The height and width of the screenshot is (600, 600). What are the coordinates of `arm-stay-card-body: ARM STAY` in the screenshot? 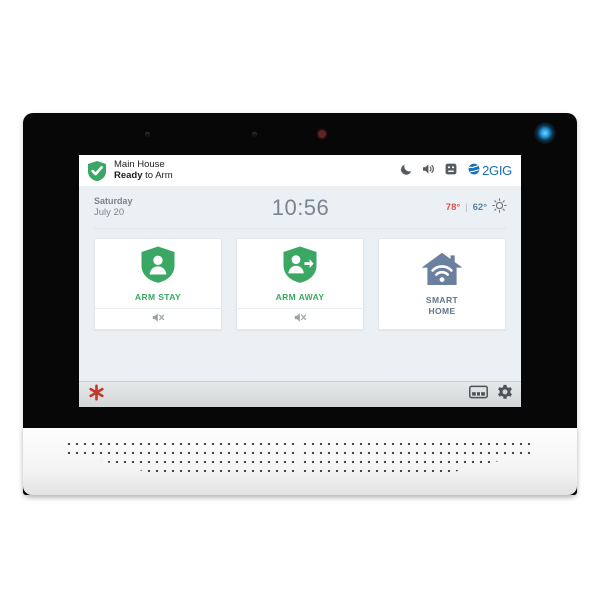 It's located at (158, 273).